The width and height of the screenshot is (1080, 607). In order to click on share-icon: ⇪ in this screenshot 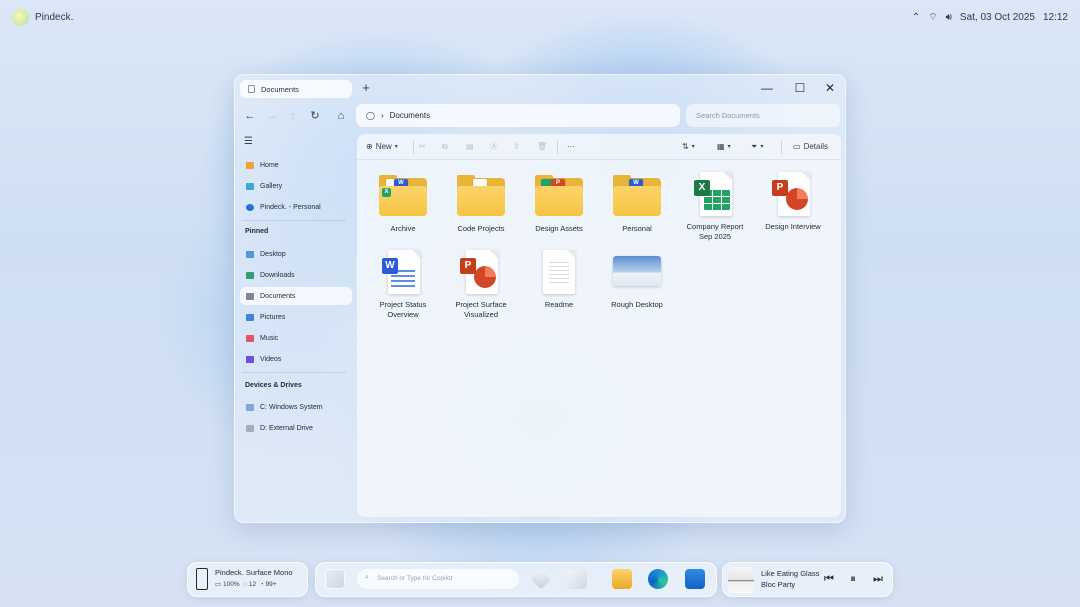, I will do `click(516, 147)`.